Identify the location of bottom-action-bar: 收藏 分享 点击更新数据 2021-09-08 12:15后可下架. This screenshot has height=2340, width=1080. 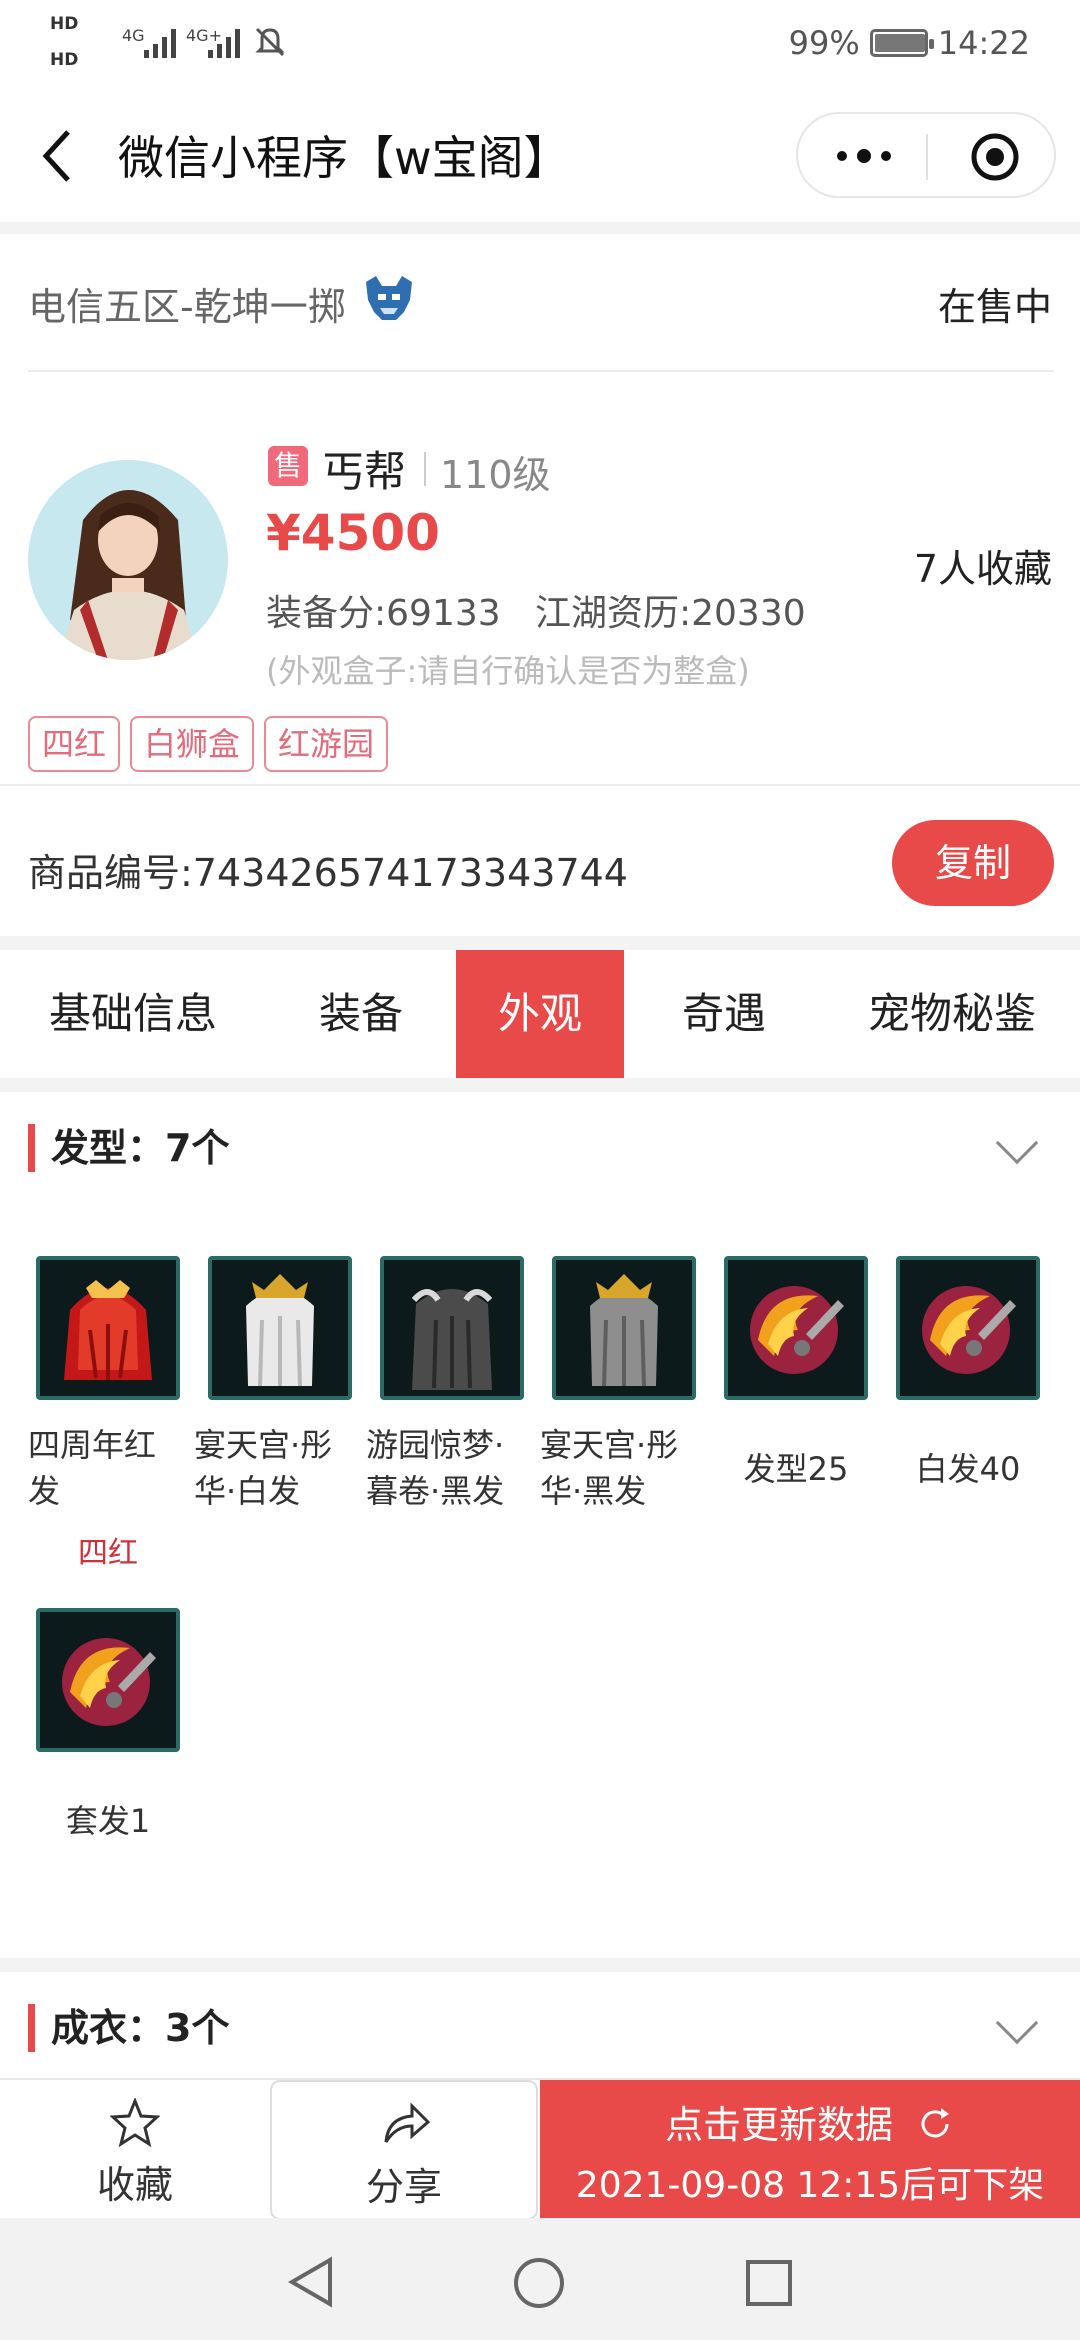
(540, 2149).